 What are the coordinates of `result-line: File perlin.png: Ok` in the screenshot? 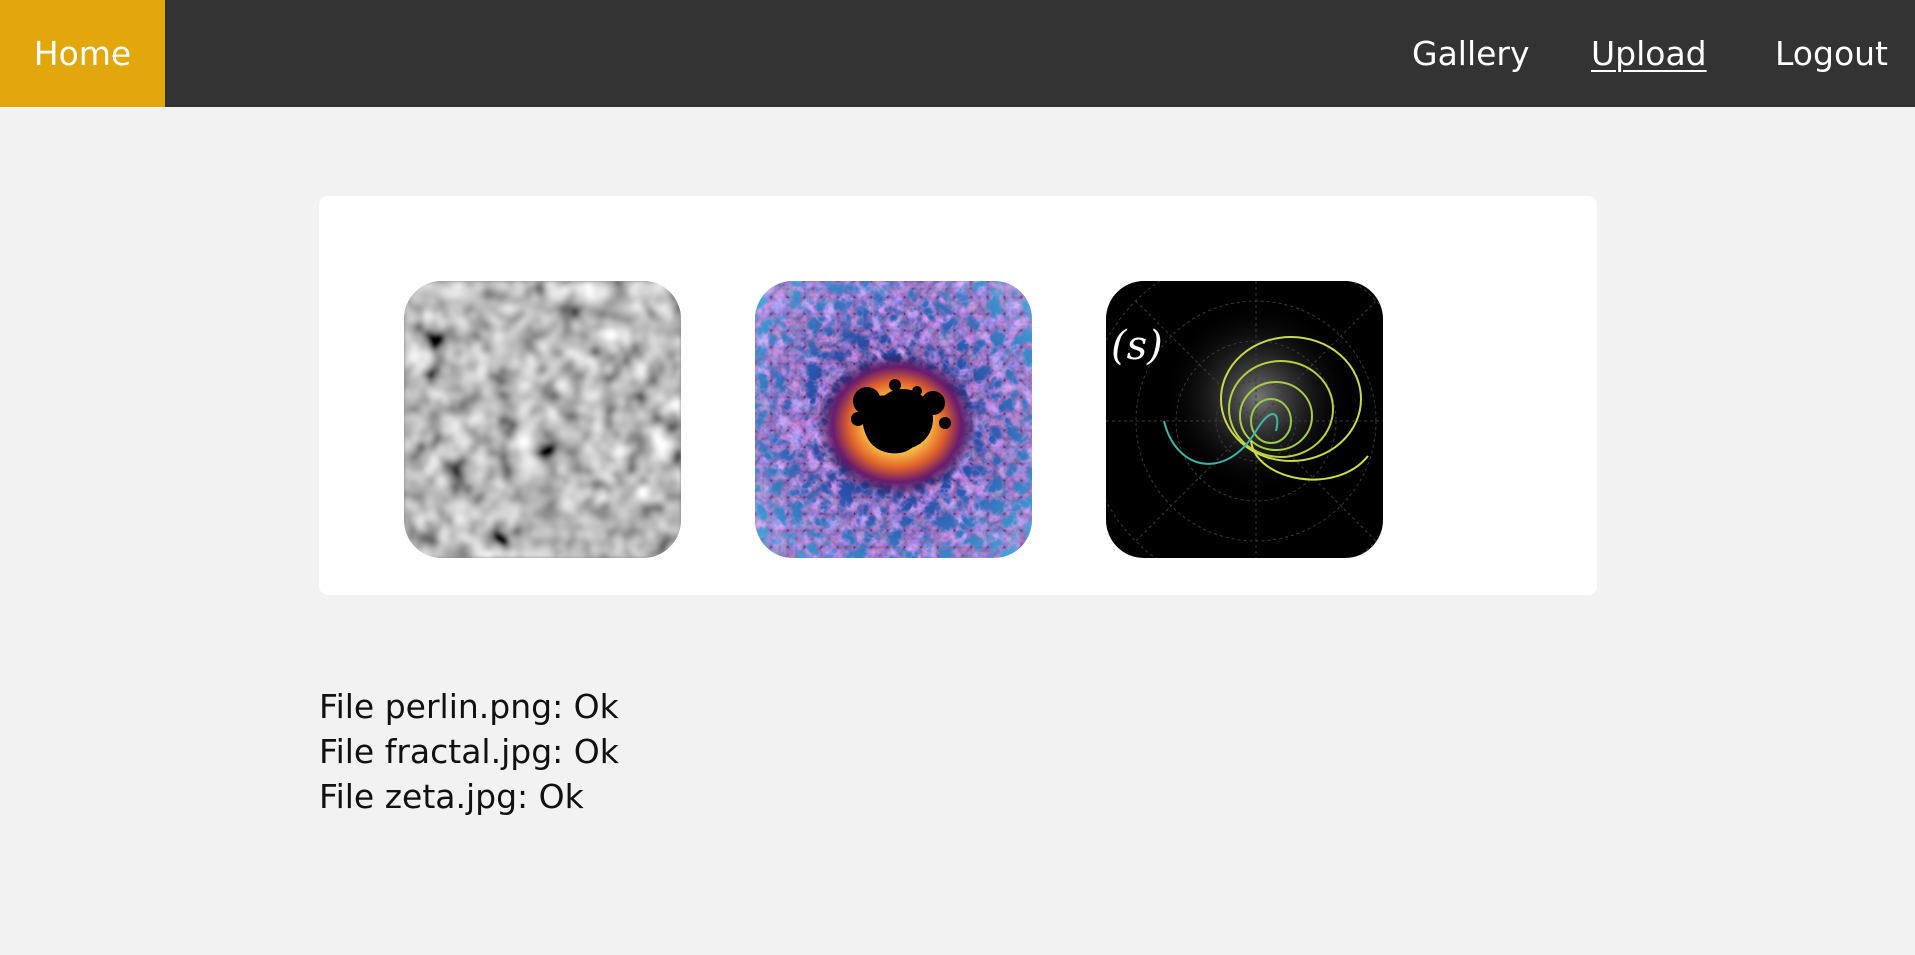 It's located at (469, 706).